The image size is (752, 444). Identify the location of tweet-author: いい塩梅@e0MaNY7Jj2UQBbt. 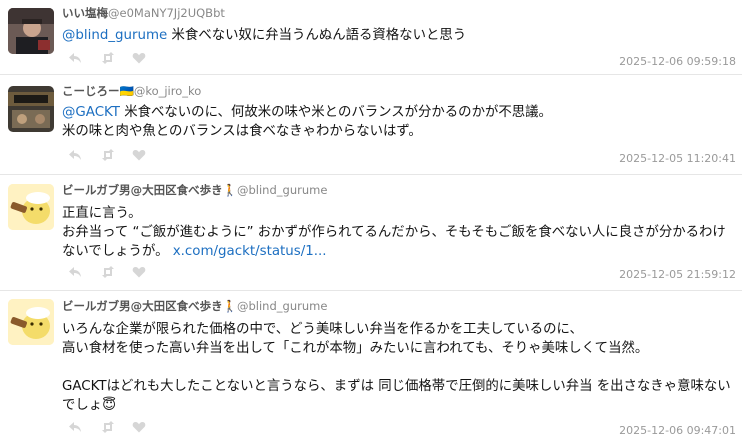
(143, 13).